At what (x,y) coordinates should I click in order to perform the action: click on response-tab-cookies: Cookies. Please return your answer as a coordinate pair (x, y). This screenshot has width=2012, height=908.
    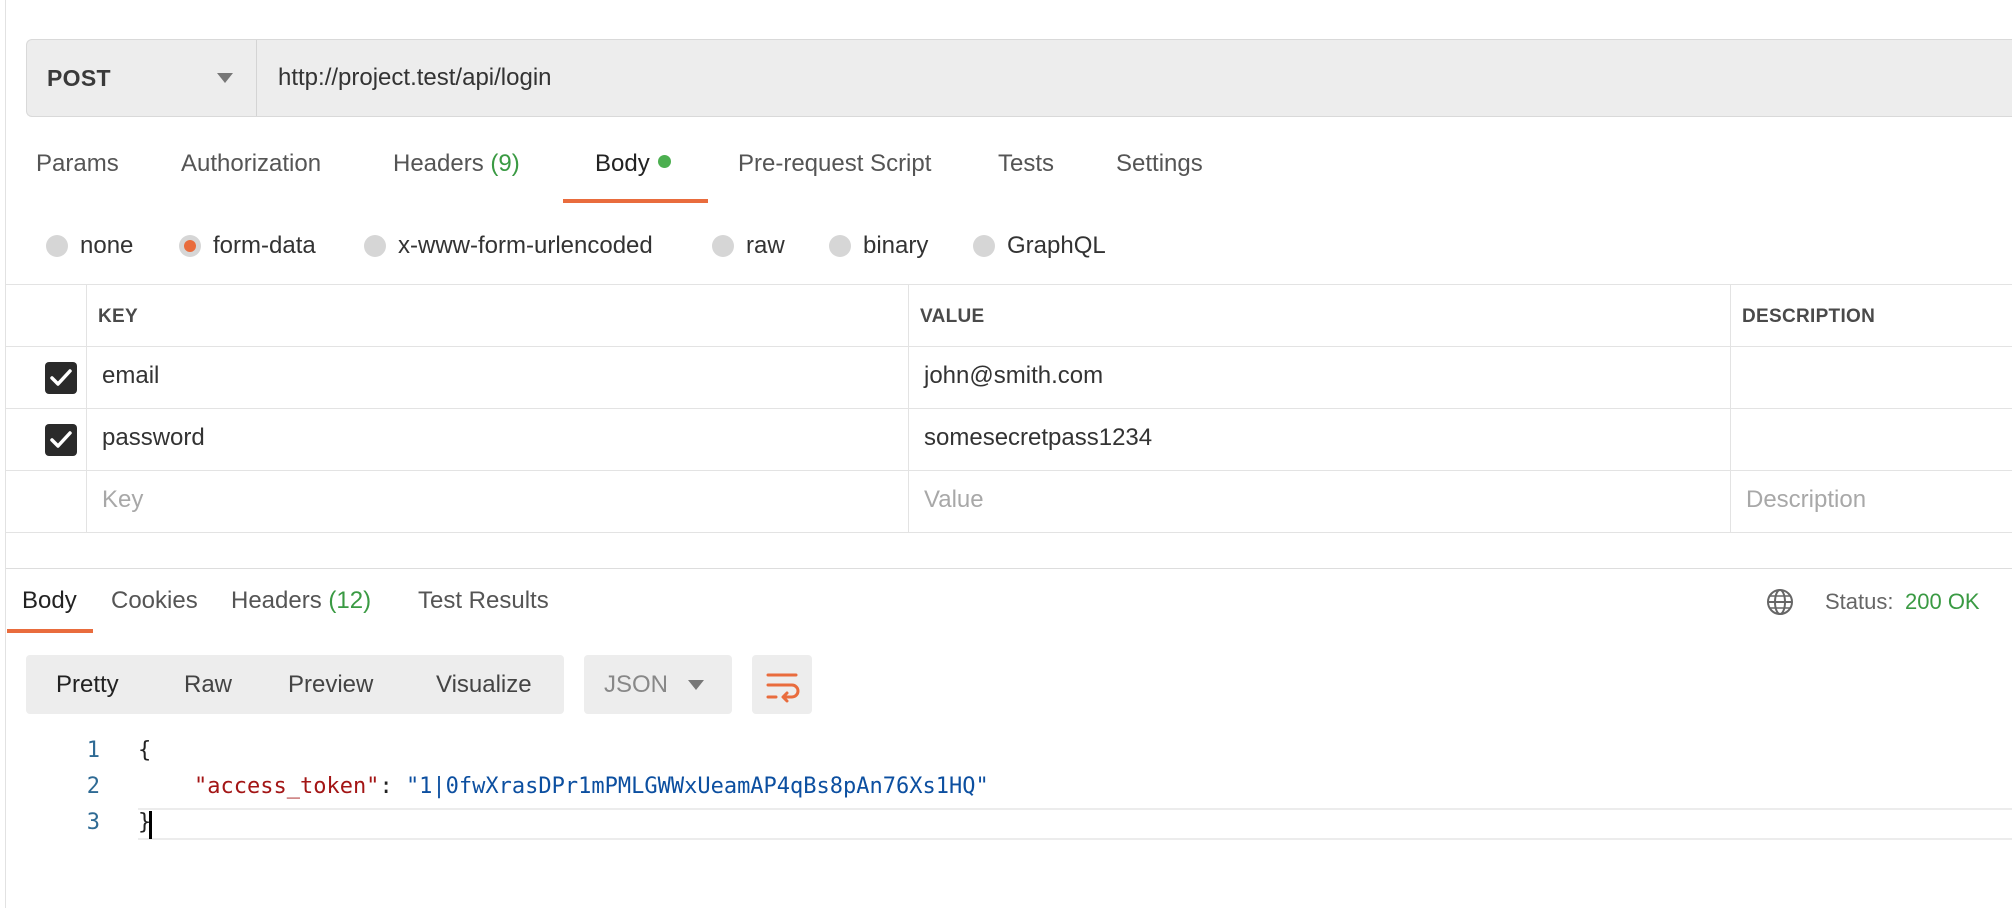
    Looking at the image, I should click on (154, 604).